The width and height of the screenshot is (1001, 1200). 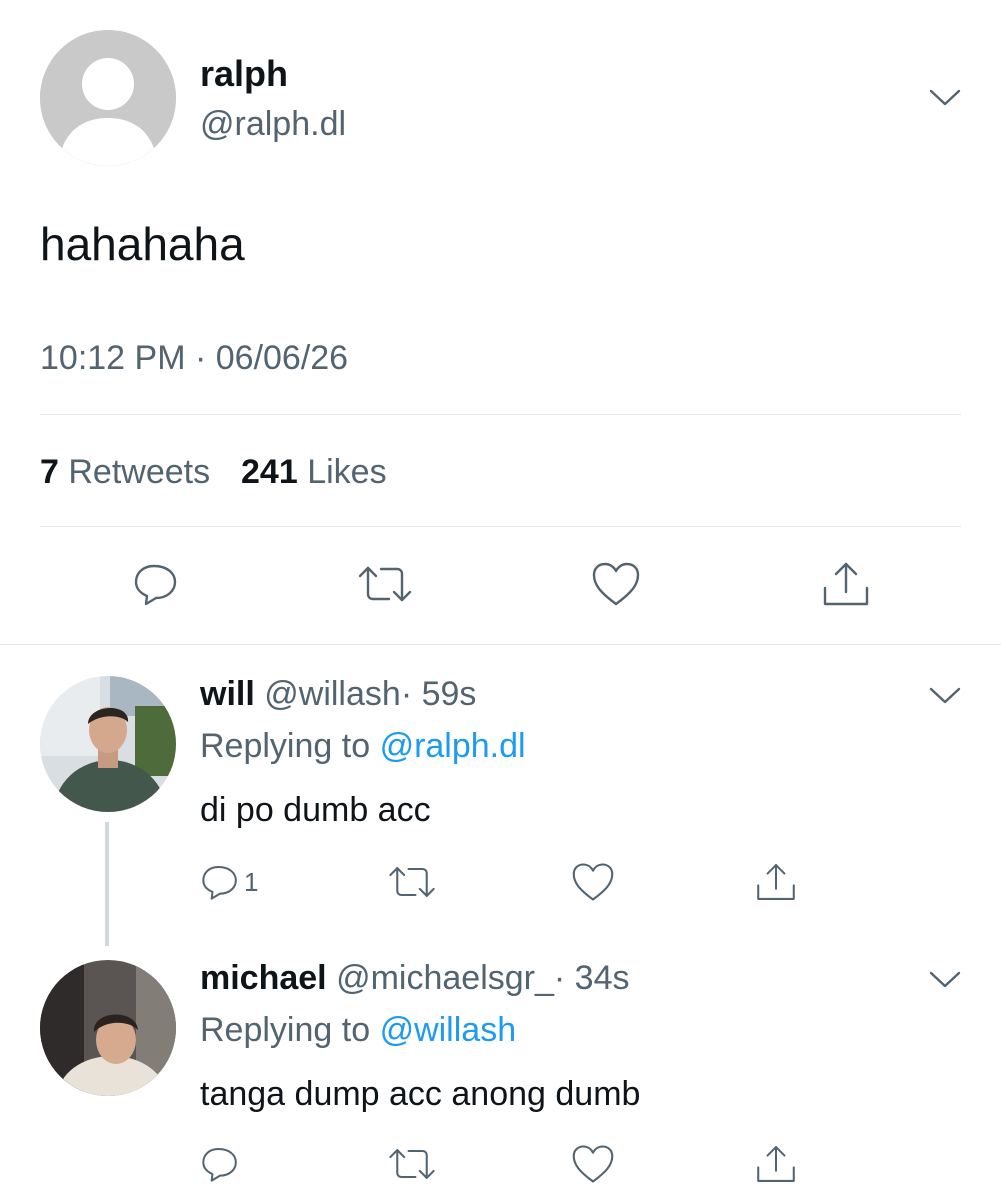 What do you see at coordinates (240, 882) in the screenshot?
I see `reply-button: 1` at bounding box center [240, 882].